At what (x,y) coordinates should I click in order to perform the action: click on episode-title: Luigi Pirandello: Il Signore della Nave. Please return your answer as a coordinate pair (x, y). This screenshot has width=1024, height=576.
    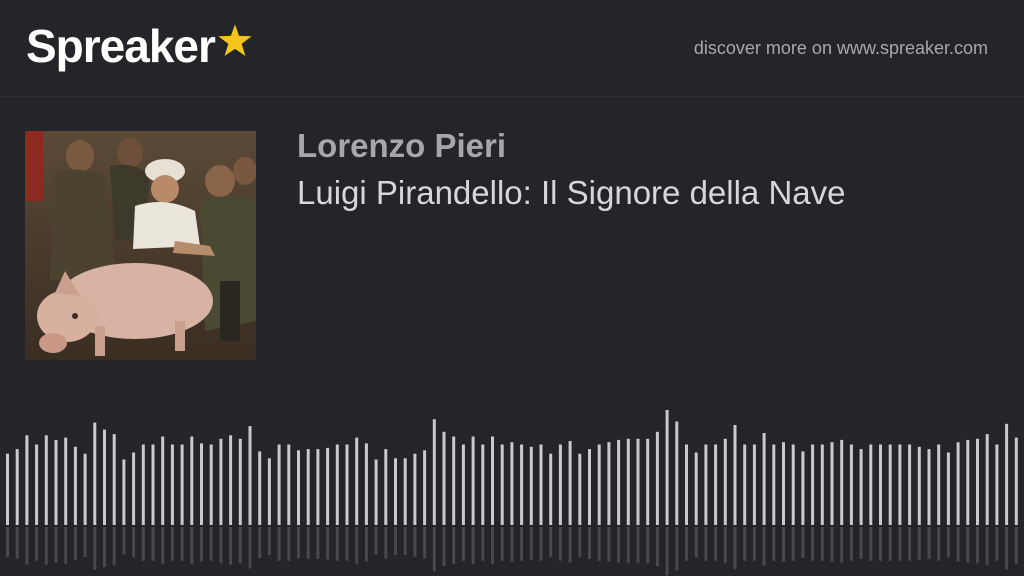
    Looking at the image, I should click on (571, 193).